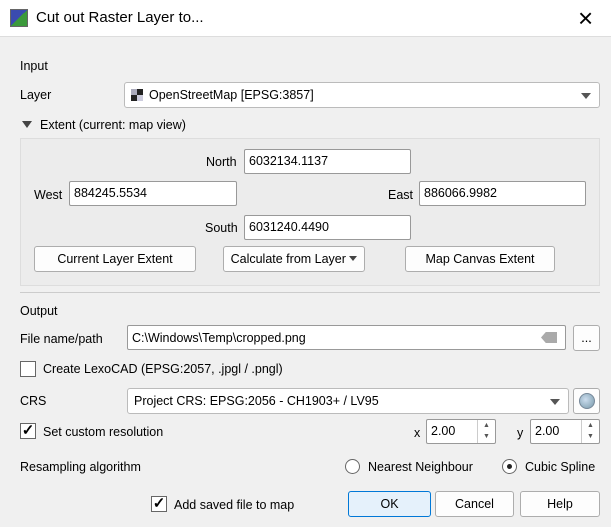 The width and height of the screenshot is (611, 527). Describe the element at coordinates (401, 195) in the screenshot. I see `east-label: East` at that location.